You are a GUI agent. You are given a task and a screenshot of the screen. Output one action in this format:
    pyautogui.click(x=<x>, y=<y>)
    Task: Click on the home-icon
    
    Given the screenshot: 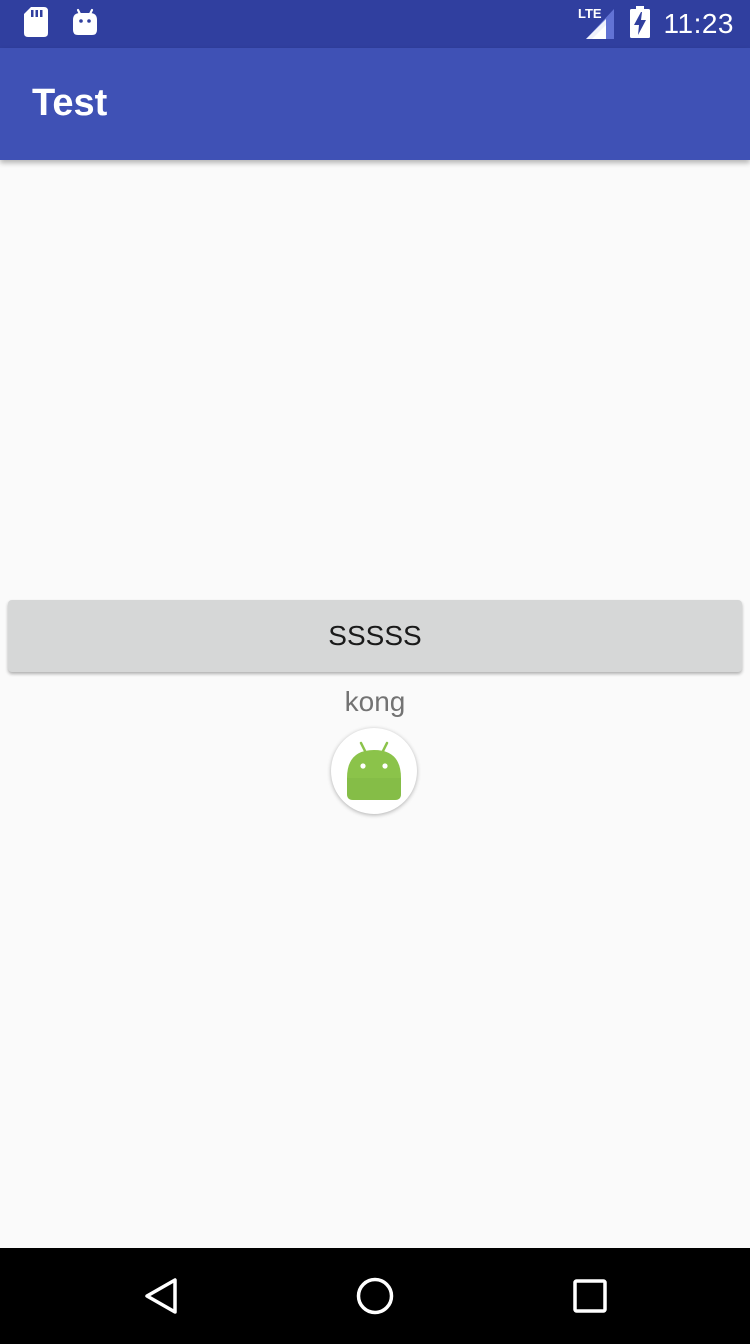 What is the action you would take?
    pyautogui.click(x=375, y=1296)
    